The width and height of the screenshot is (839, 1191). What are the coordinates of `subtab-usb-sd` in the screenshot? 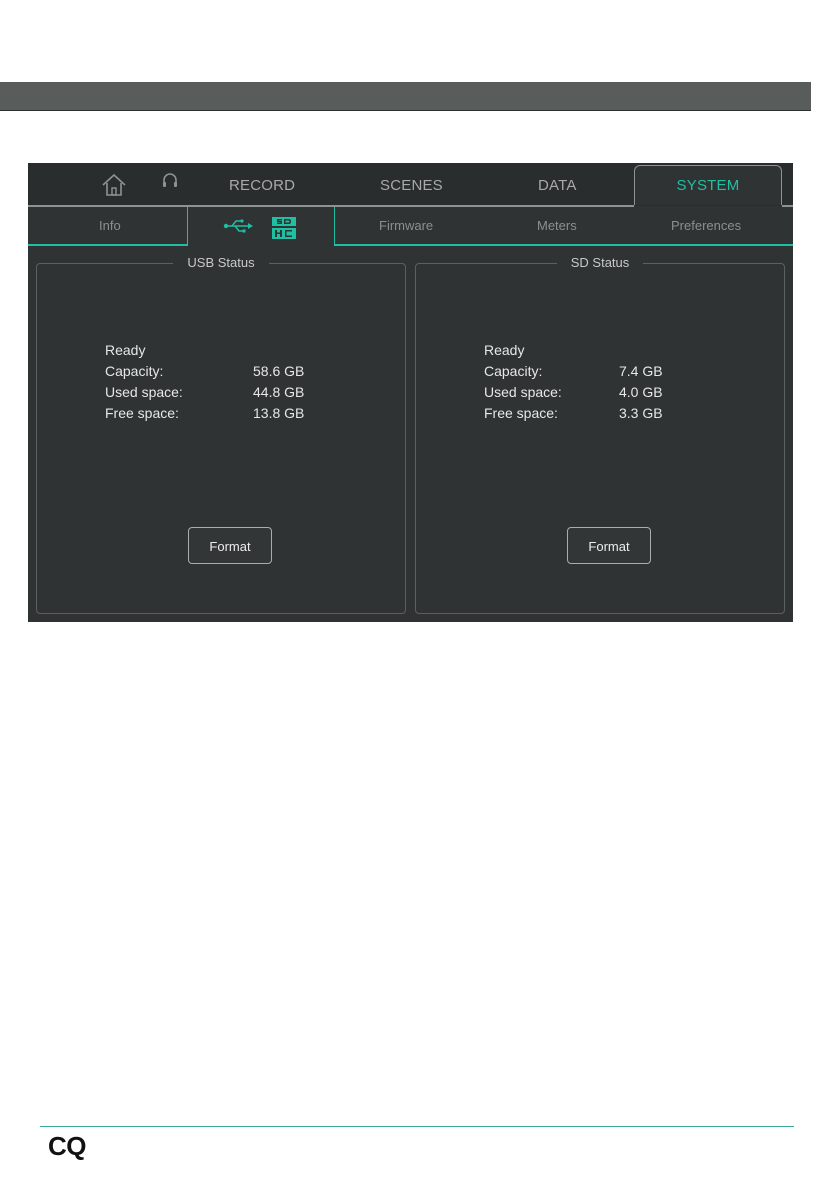 It's located at (261, 226).